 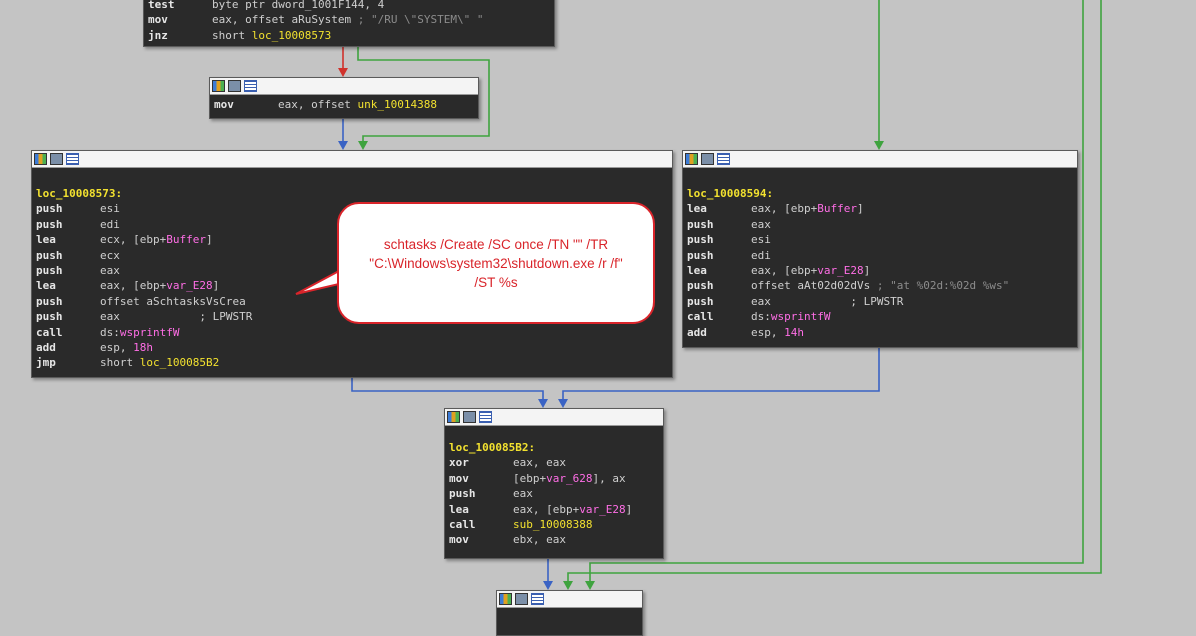 I want to click on code-line: mov eax, offset unk_10014388, so click(x=344, y=104).